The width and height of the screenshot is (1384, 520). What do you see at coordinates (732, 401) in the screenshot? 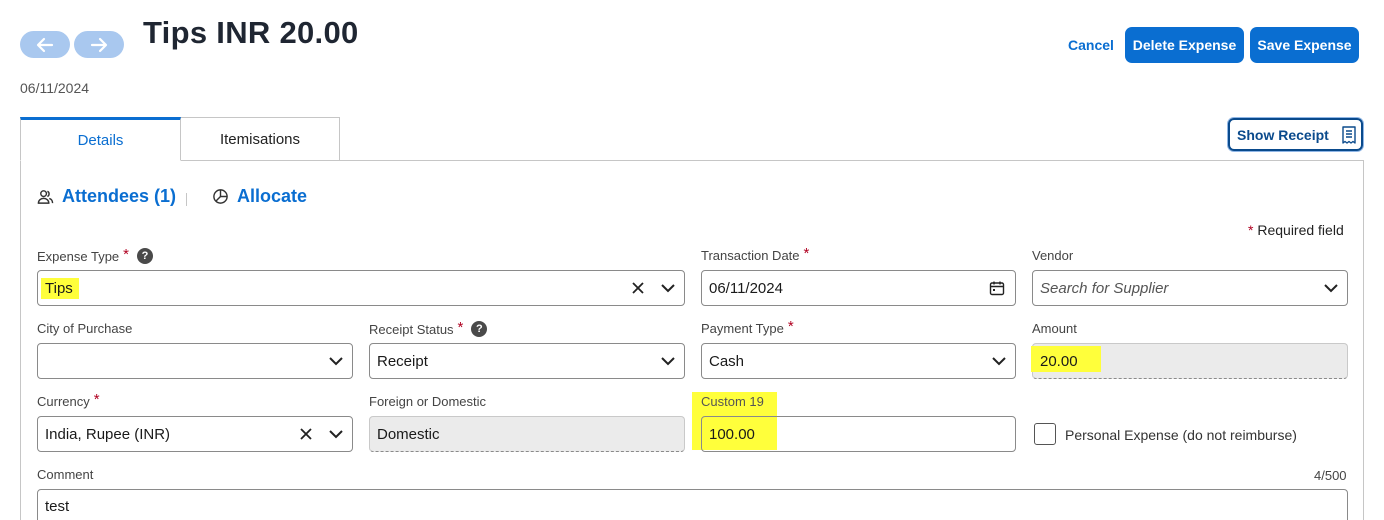
I see `custom-19-label: Custom 19` at bounding box center [732, 401].